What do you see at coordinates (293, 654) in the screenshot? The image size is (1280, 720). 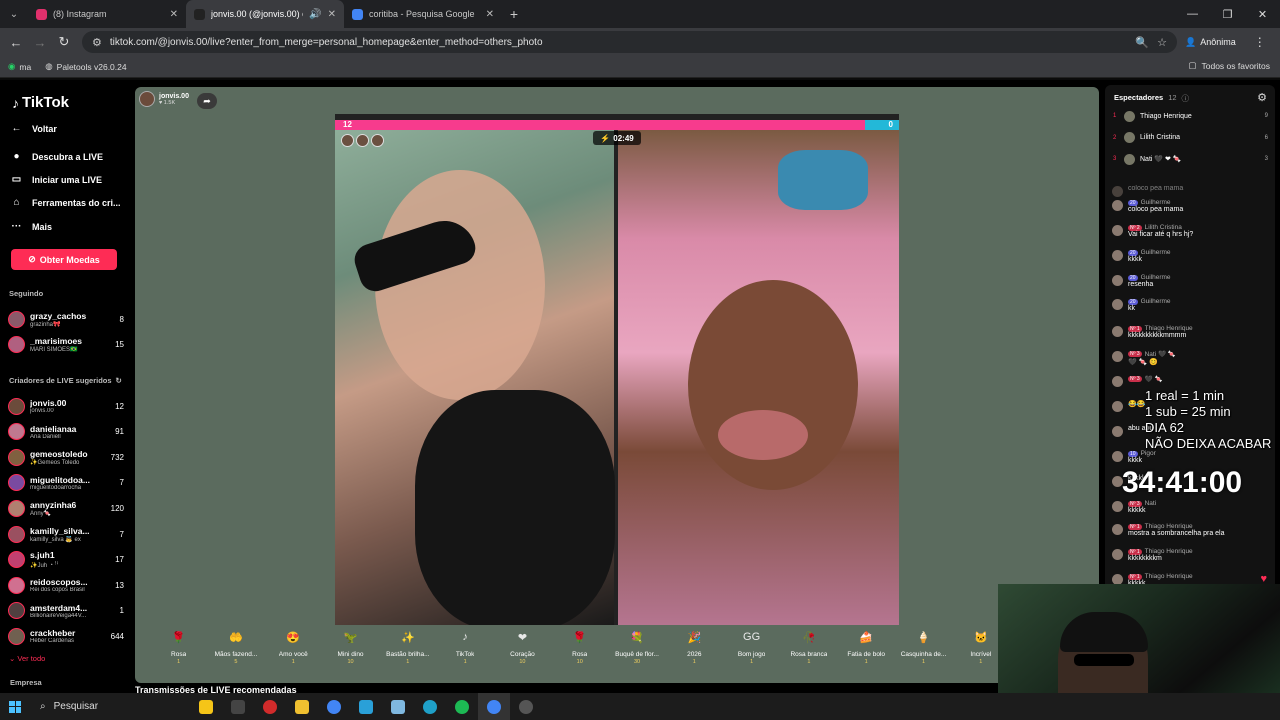 I see `gift-item: 😍 Amo você 1` at bounding box center [293, 654].